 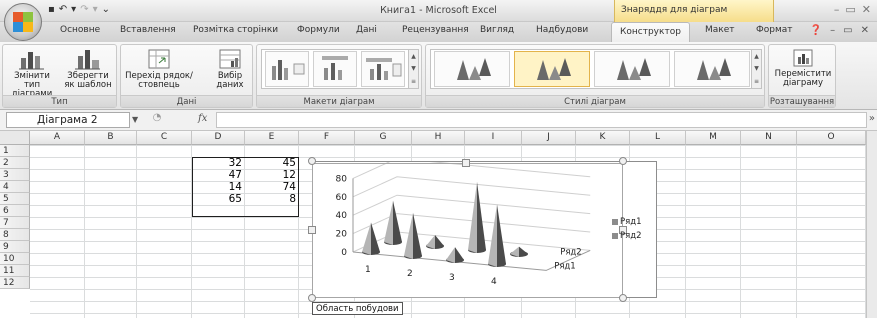 I want to click on column-header-j: J, so click(x=549, y=138).